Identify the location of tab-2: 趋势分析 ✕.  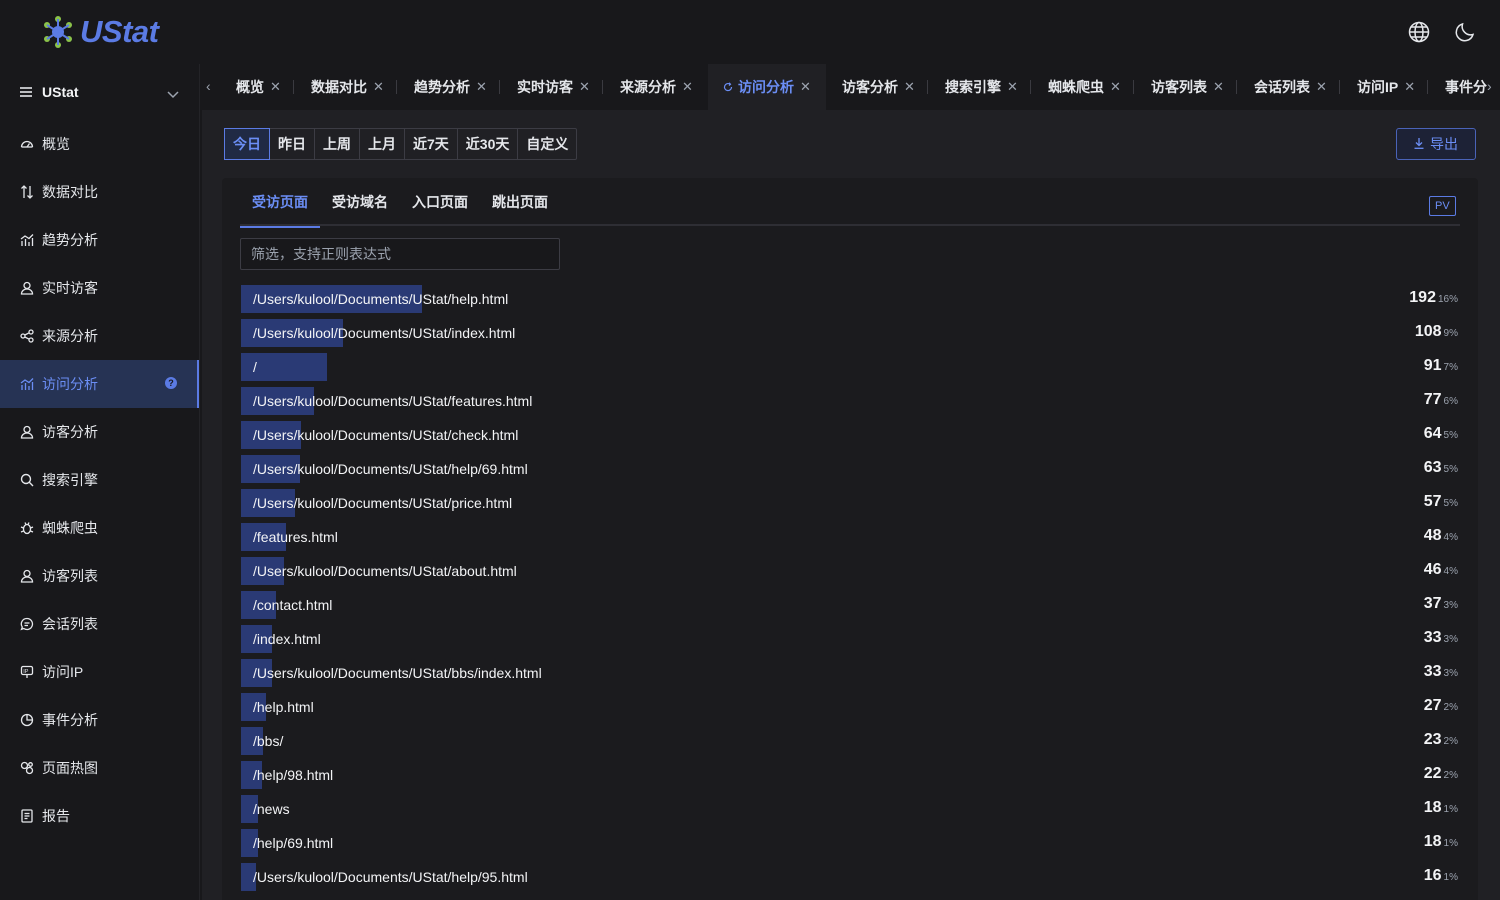
(450, 87).